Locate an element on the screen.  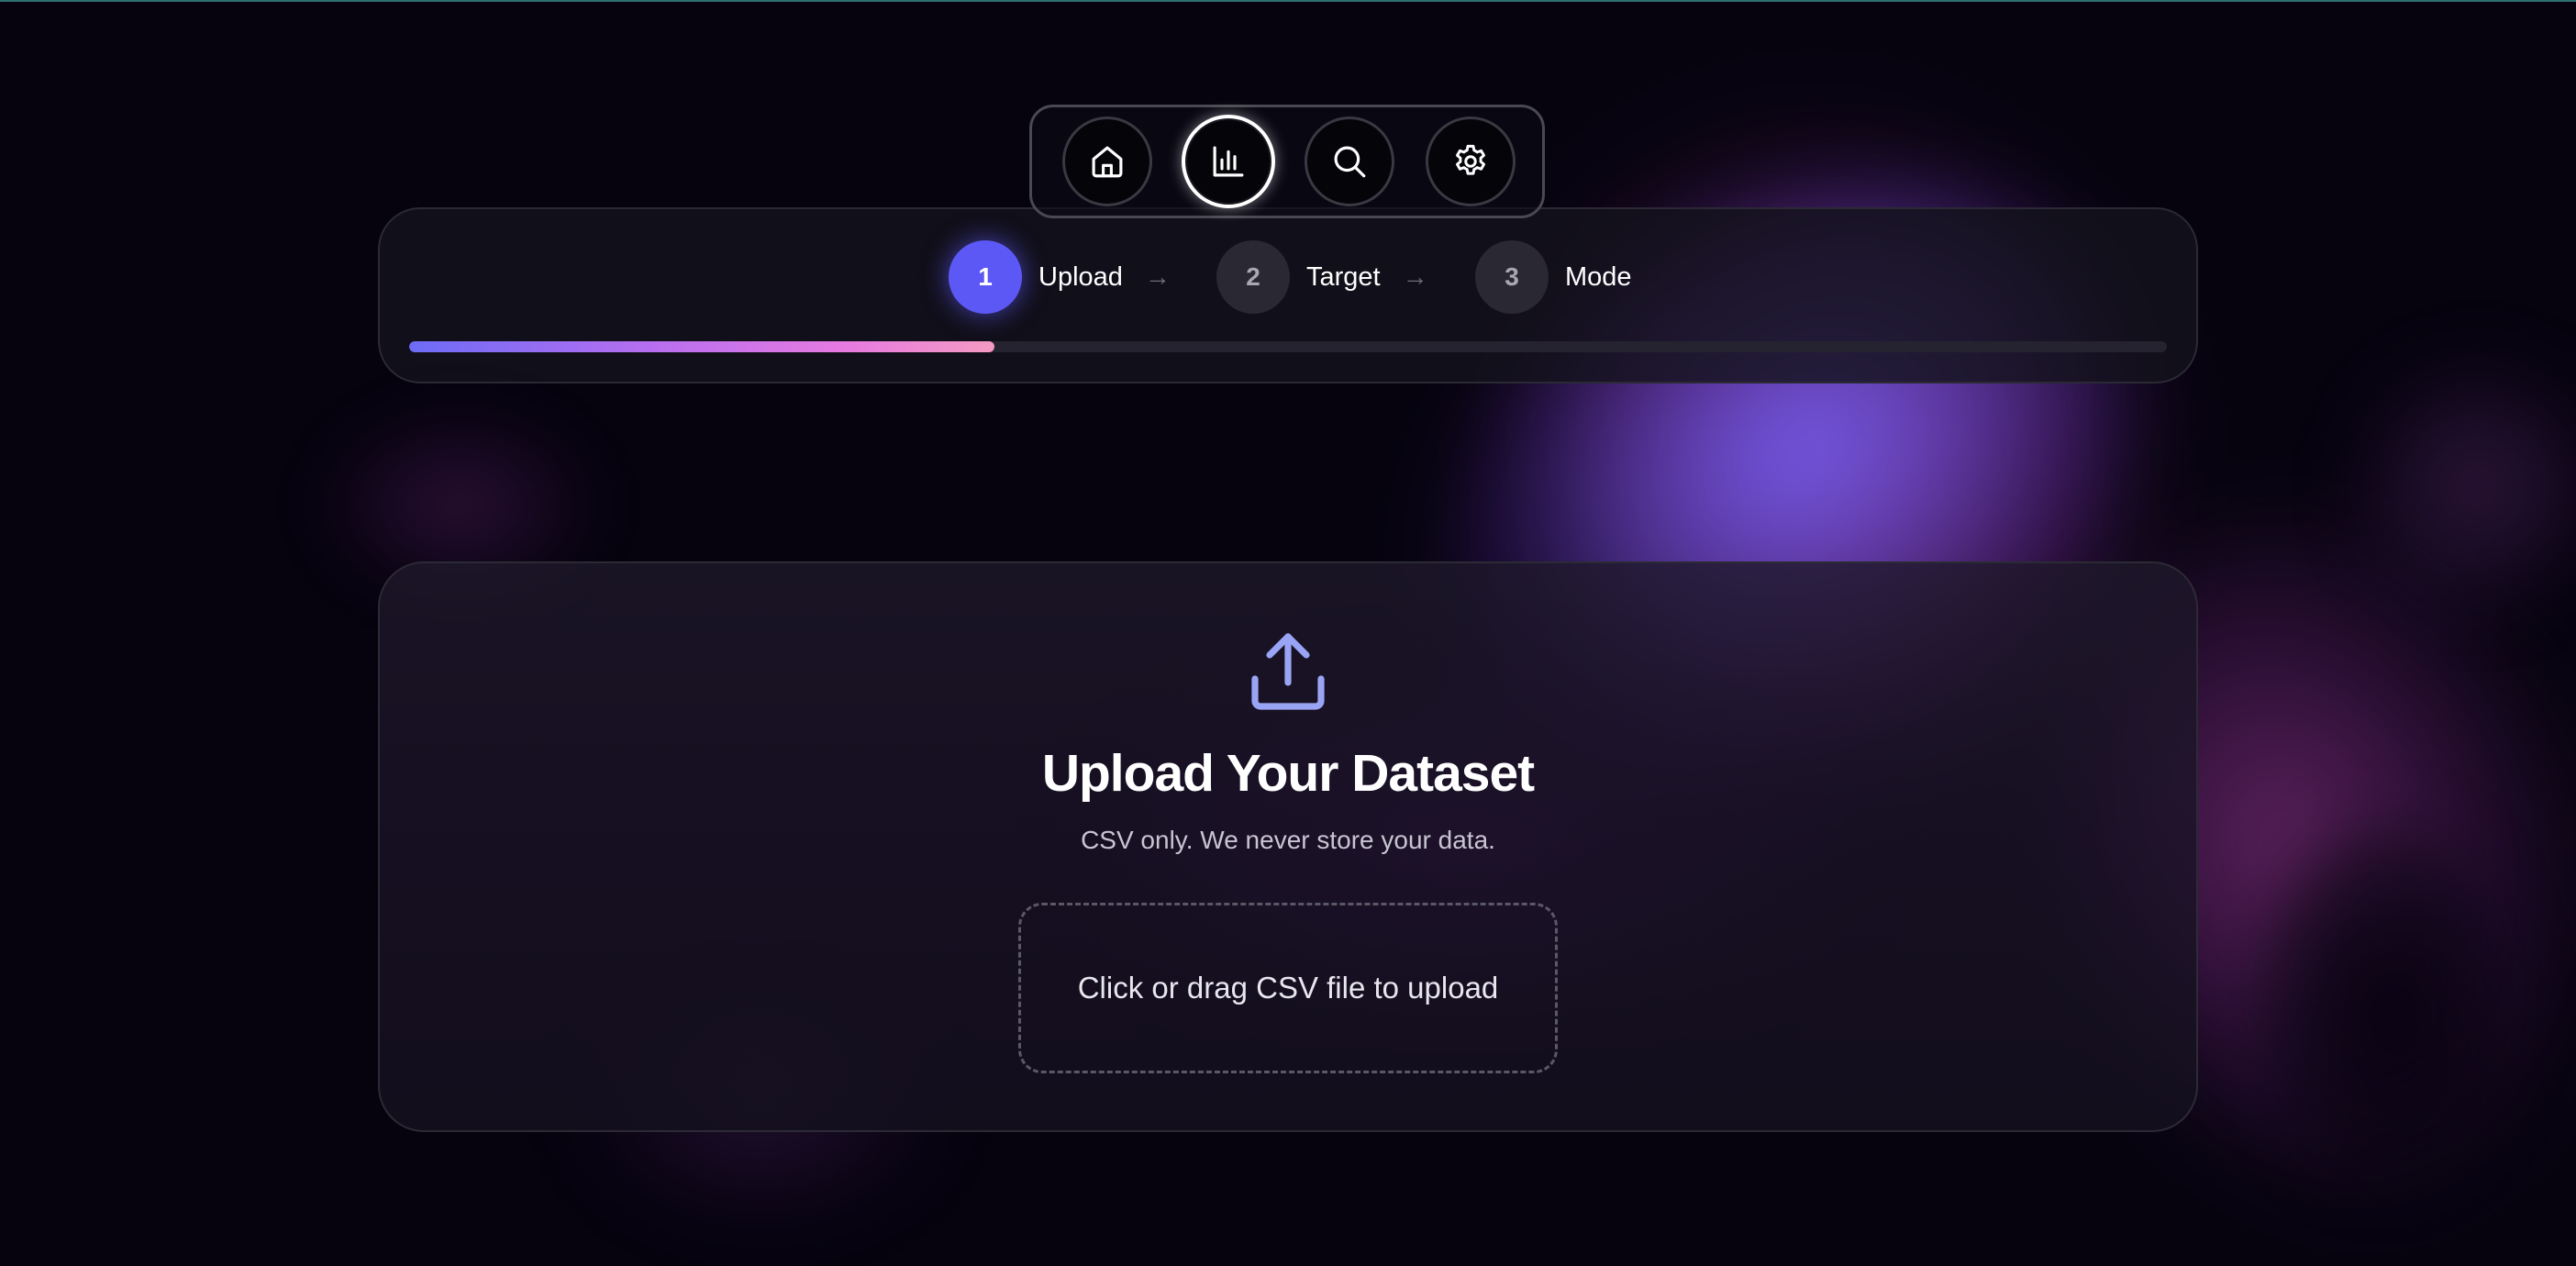
step-label: Target is located at coordinates (1343, 276).